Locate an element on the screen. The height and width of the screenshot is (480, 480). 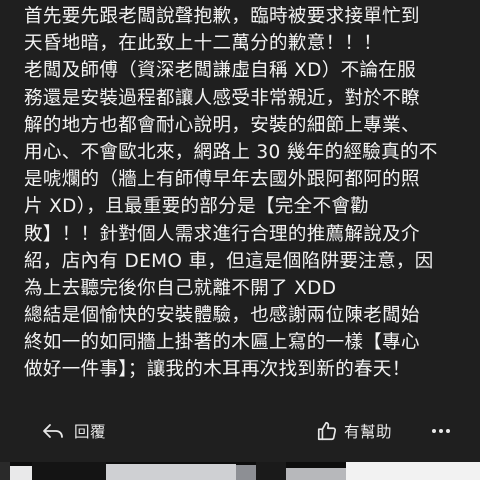
review-line: 為上去聽完後你自己就離不開了 XDD is located at coordinates (180, 288).